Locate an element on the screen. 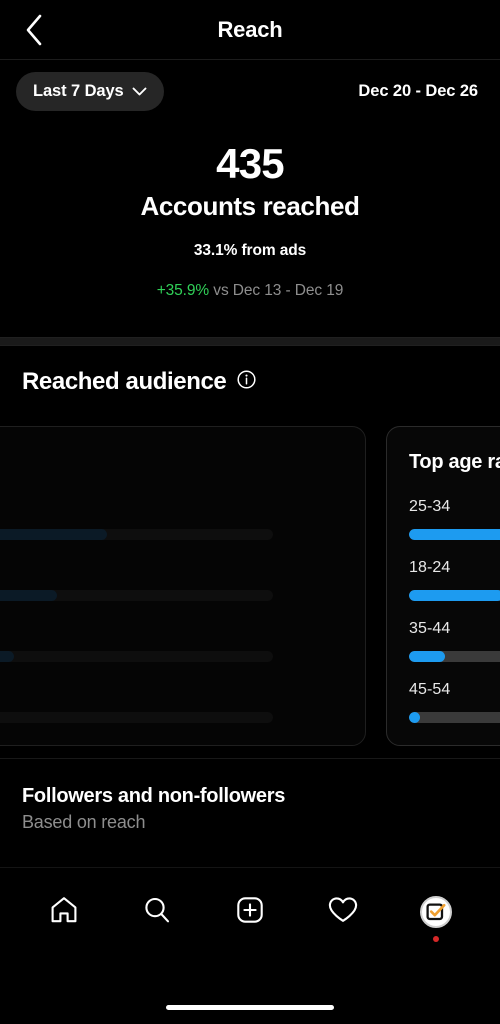 This screenshot has width=500, height=1024. tab-profile is located at coordinates (436, 914).